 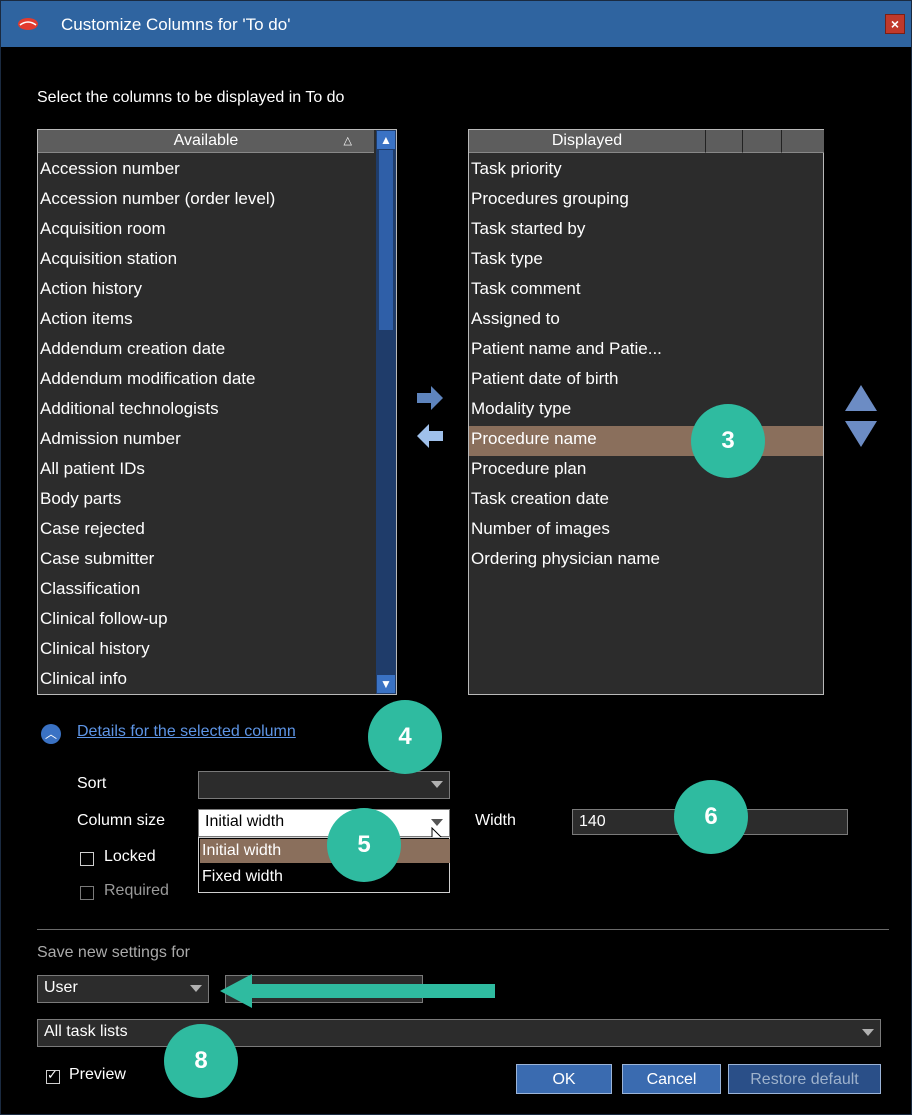 What do you see at coordinates (147, 379) in the screenshot?
I see `list-item: Addendum modification date` at bounding box center [147, 379].